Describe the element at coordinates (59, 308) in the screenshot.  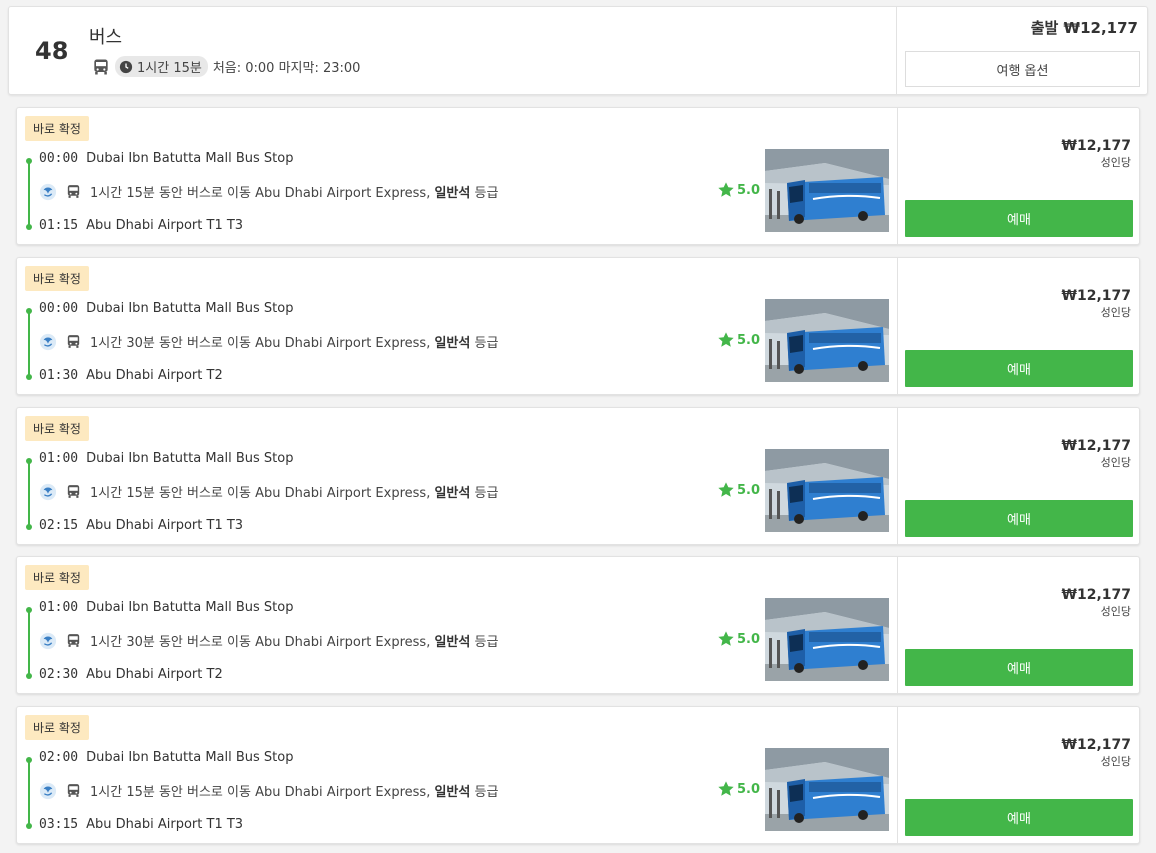
I see `departure-time: 00:00` at that location.